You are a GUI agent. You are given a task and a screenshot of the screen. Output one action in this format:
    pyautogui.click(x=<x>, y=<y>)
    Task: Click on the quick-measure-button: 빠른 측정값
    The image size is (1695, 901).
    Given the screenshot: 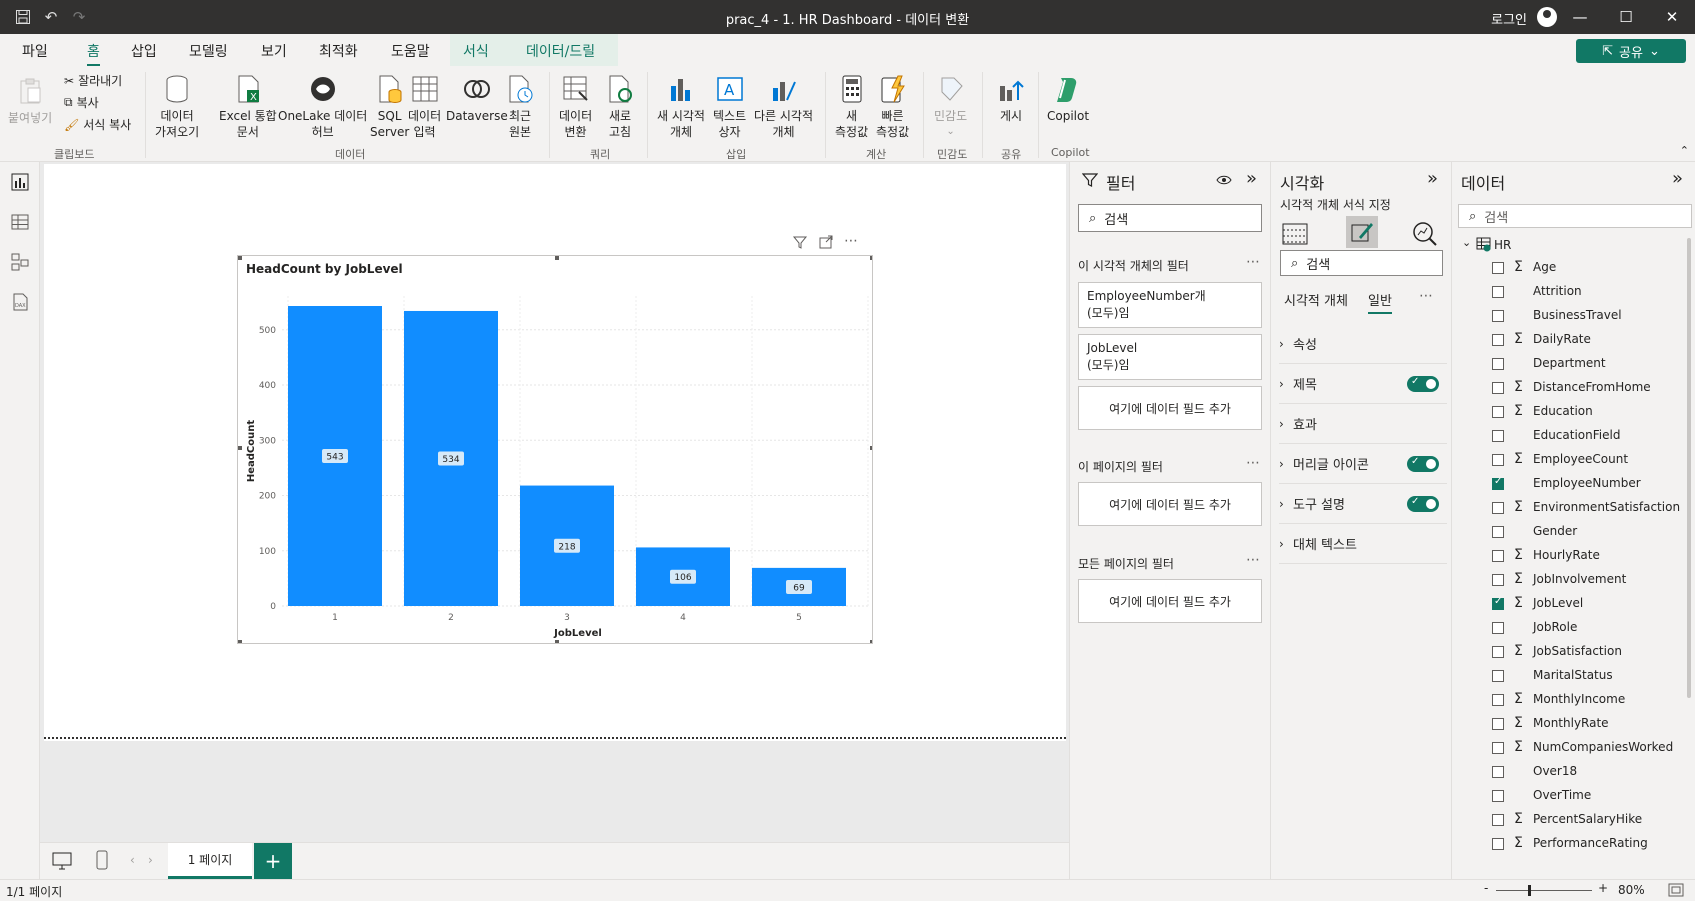 What is the action you would take?
    pyautogui.click(x=892, y=107)
    